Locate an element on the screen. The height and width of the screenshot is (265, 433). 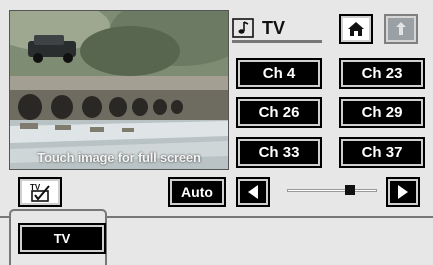
tab-tv-label: TV is located at coordinates (62, 238).